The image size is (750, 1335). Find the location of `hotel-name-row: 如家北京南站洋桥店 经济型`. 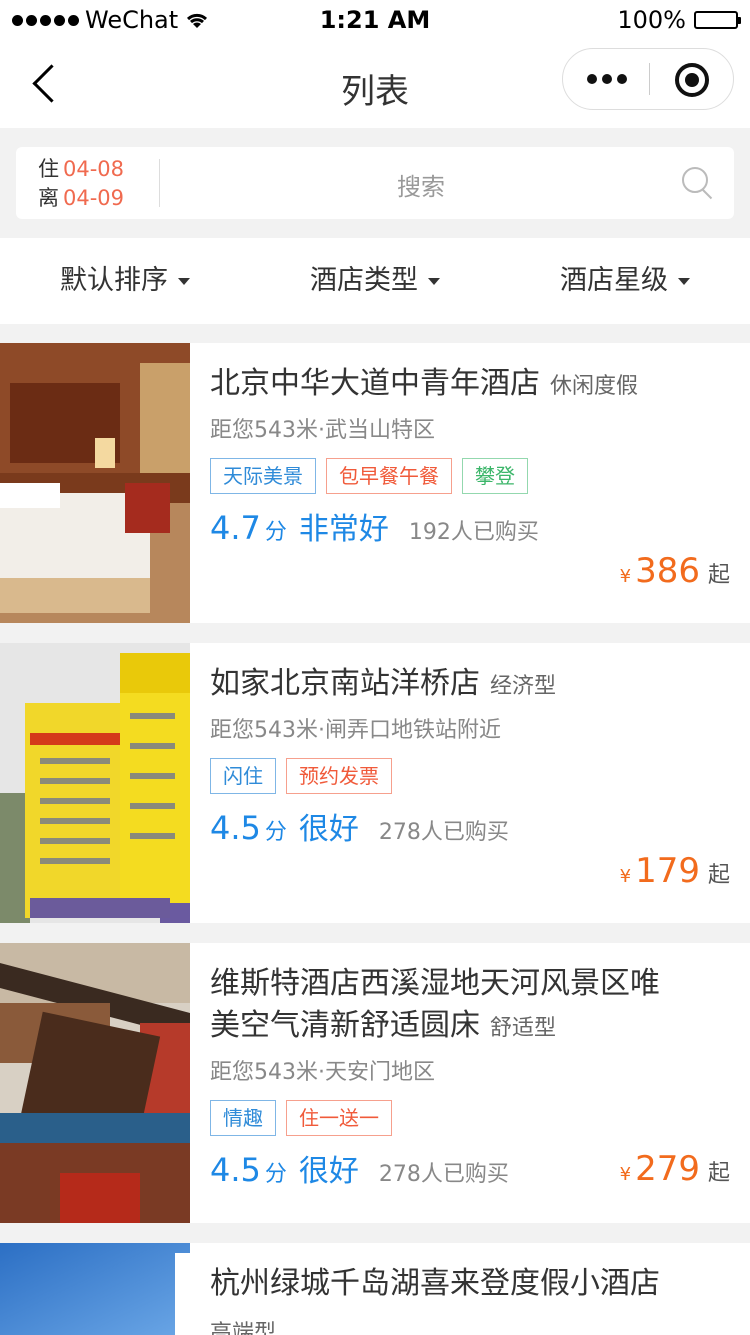

hotel-name-row: 如家北京南站洋桥店 经济型 is located at coordinates (470, 685).